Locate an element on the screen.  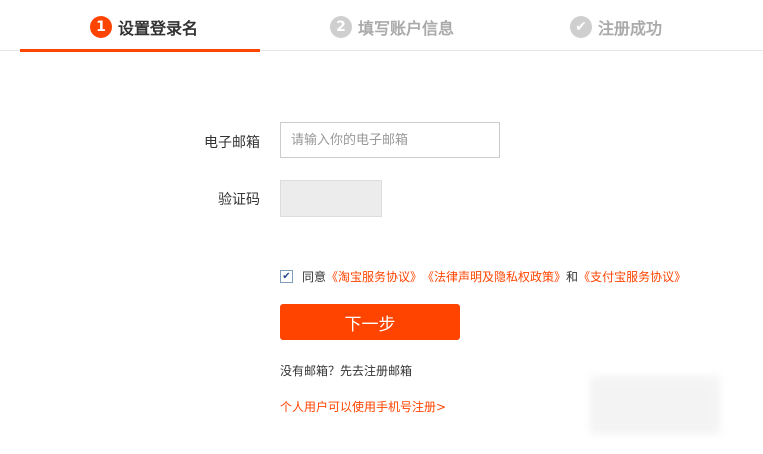
agreement-prefix: 同意 is located at coordinates (314, 277).